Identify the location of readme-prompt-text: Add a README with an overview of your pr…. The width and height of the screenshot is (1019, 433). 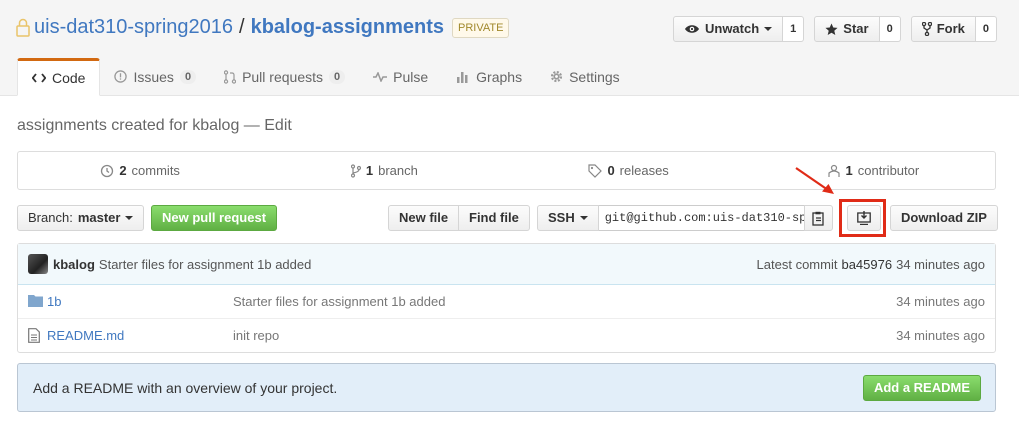
(185, 387).